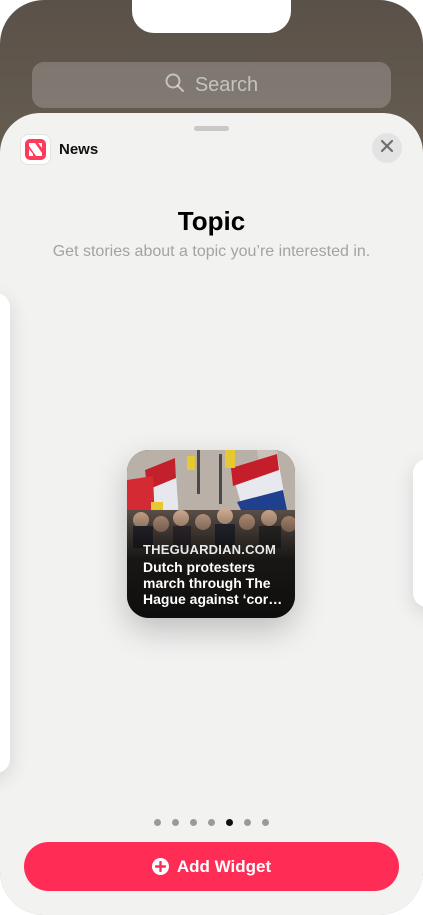 The image size is (423, 915). I want to click on add-widget-button: Add Widget, so click(211, 866).